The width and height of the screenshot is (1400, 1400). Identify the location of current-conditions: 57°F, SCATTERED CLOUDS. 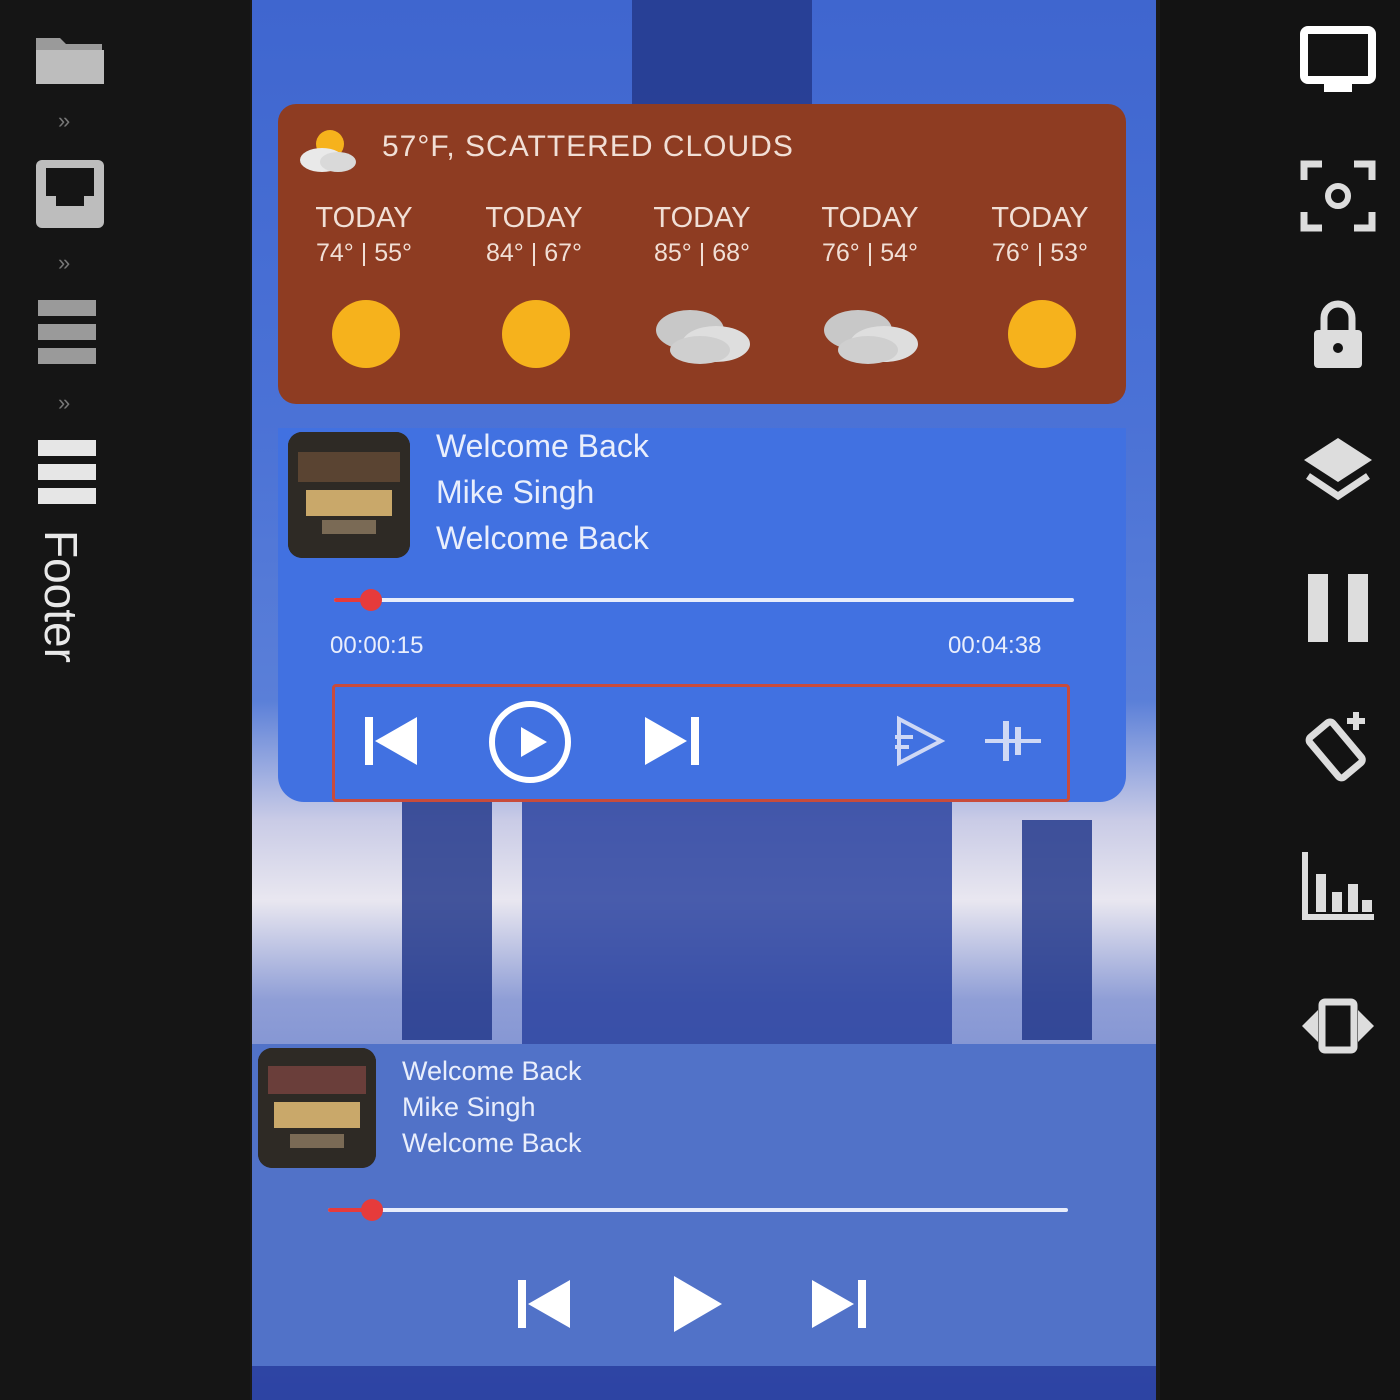
(588, 146).